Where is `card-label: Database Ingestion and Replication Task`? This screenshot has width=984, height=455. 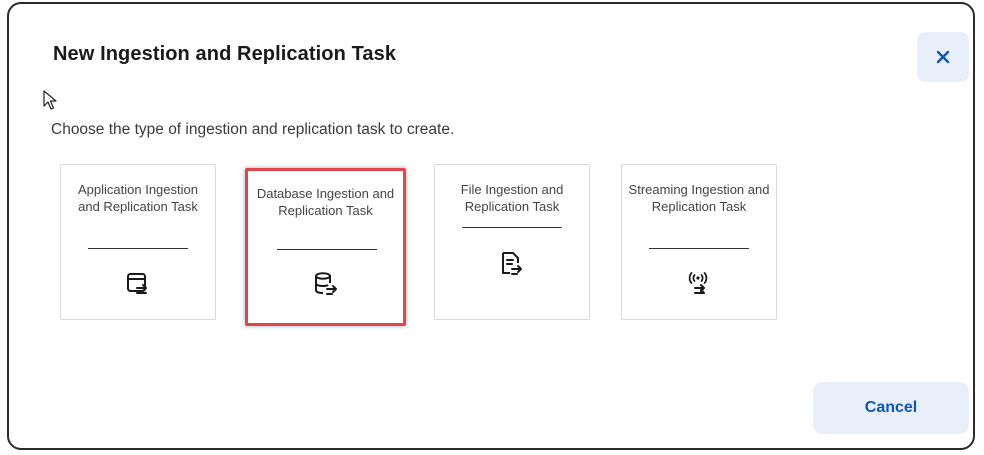
card-label: Database Ingestion and Replication Task is located at coordinates (325, 202).